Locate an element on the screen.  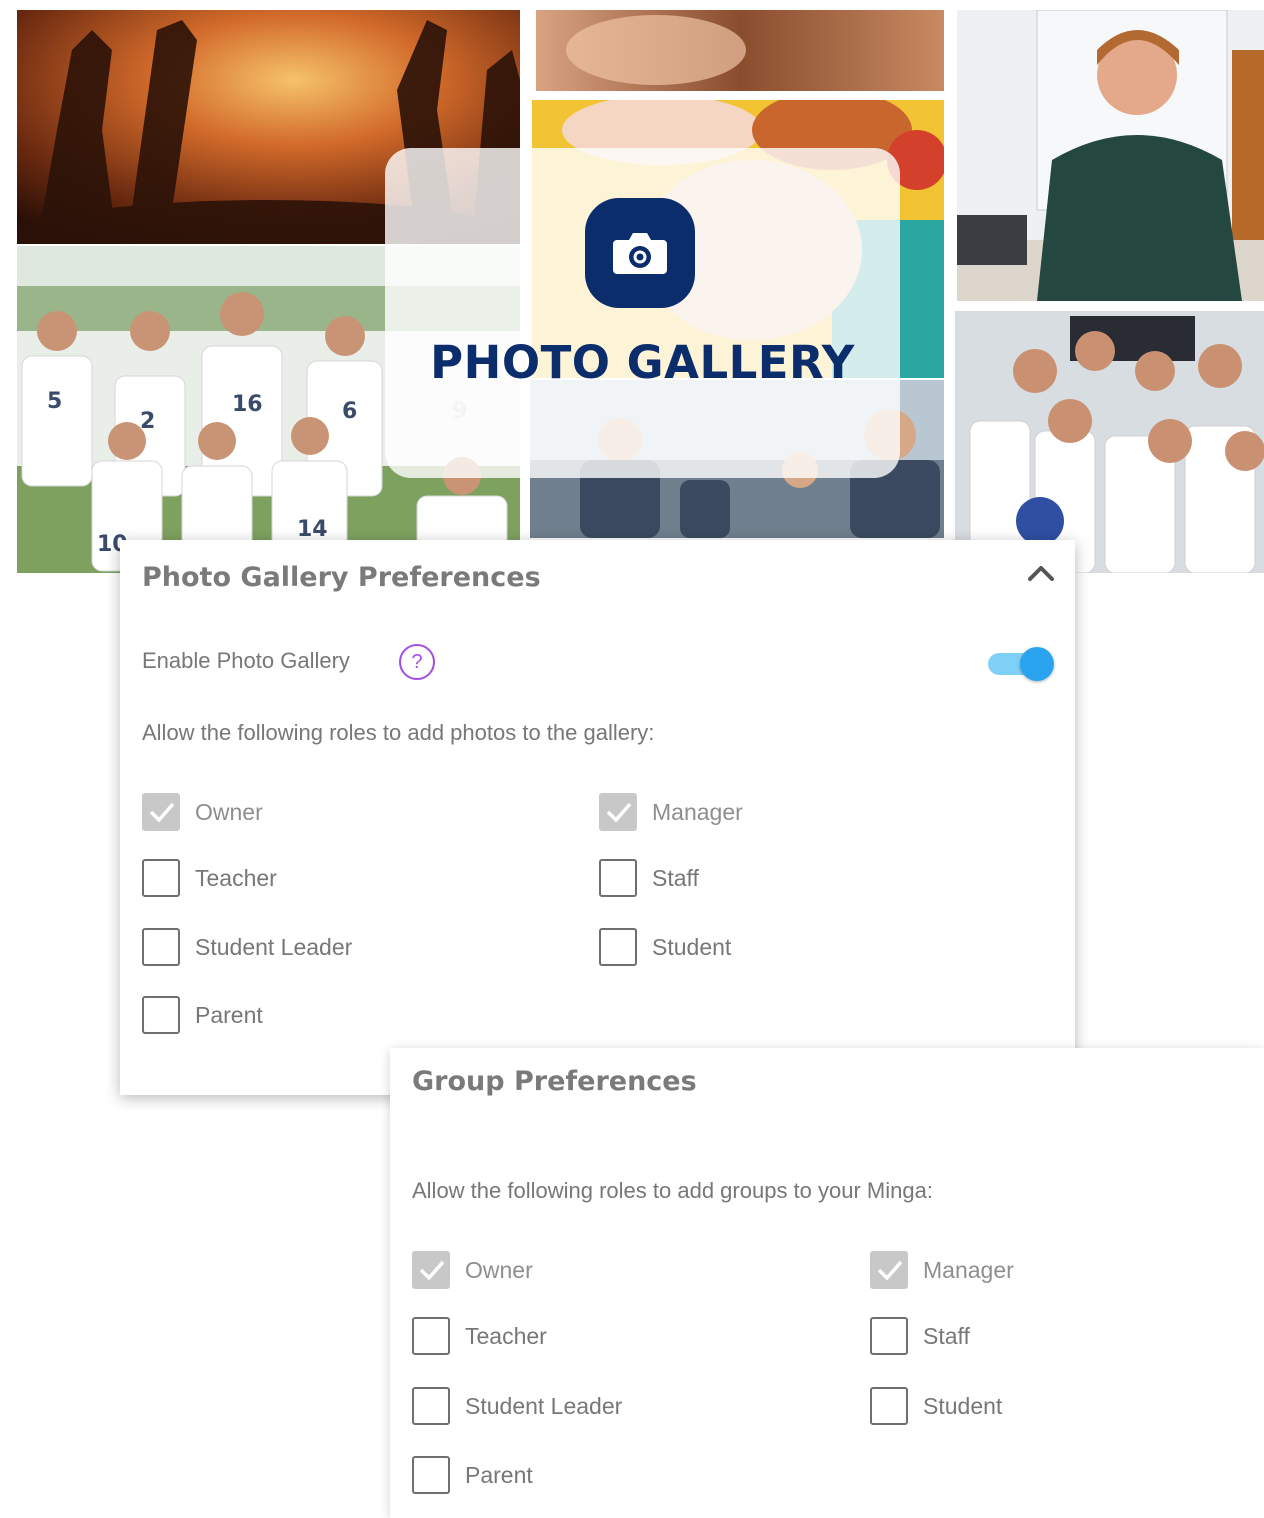
group-role-staff-checkbox: Staff is located at coordinates (920, 1336).